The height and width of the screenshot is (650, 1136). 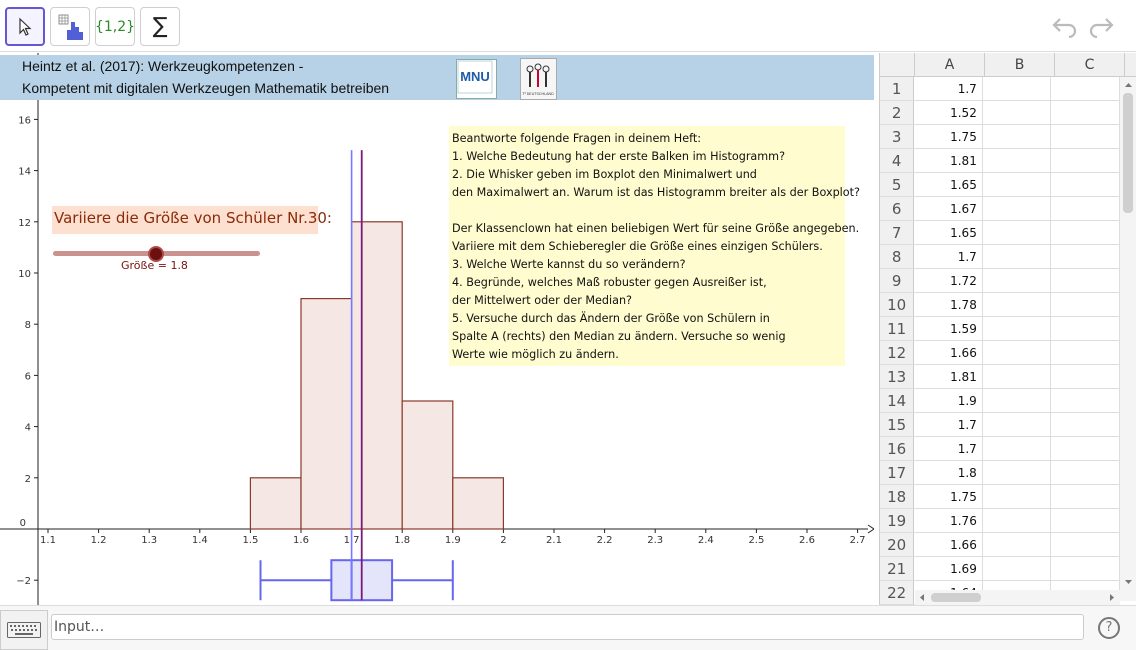 I want to click on row-header: 21, so click(x=897, y=568).